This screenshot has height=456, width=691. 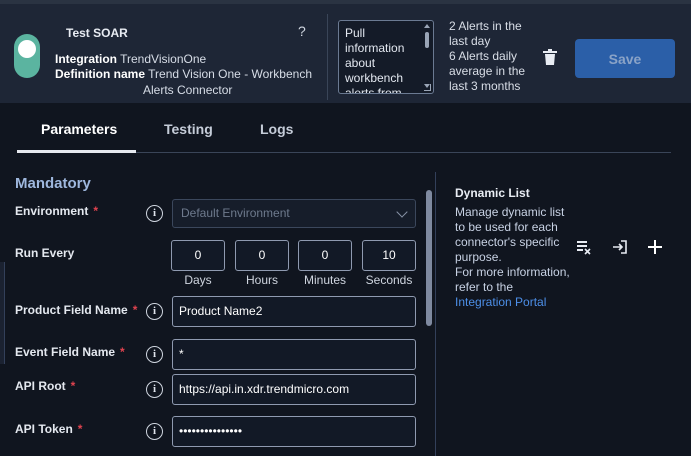 What do you see at coordinates (500, 302) in the screenshot?
I see `integration-portal-link: Integration Portal` at bounding box center [500, 302].